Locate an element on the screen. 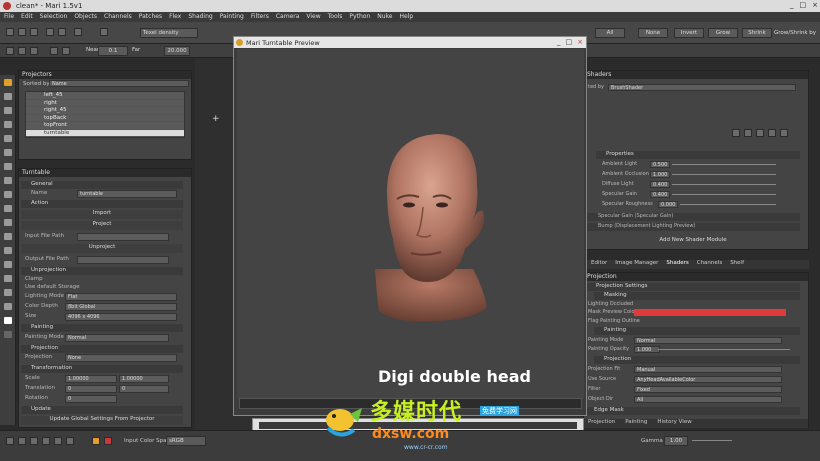 This screenshot has width=820, height=461. dialog-title-bar: Mari Turntable Preview _ □ × is located at coordinates (410, 42).